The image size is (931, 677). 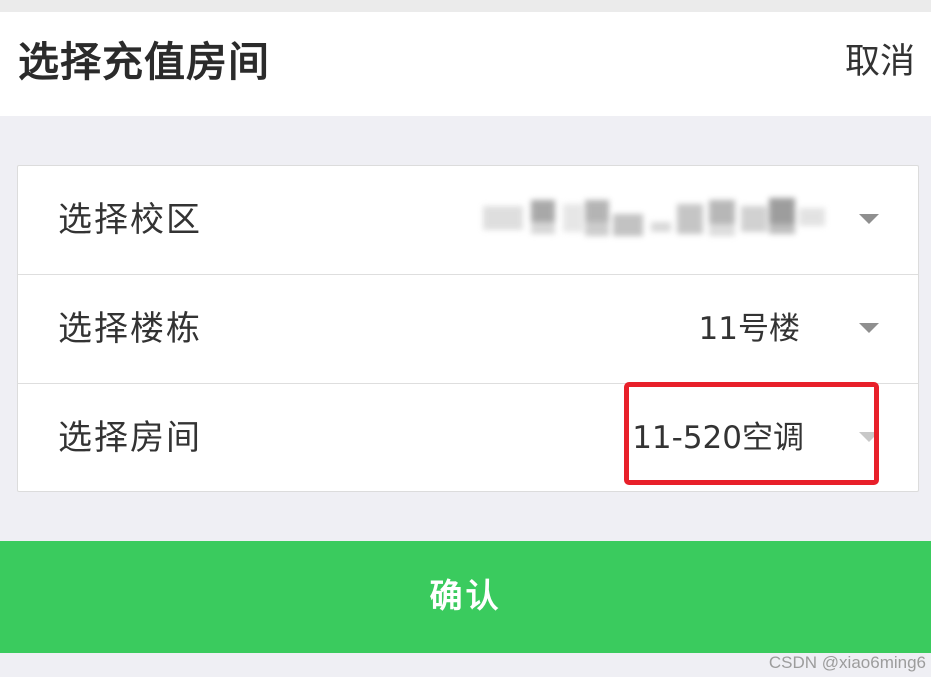 I want to click on watermark: CSDN @xiao6ming6, so click(x=847, y=662).